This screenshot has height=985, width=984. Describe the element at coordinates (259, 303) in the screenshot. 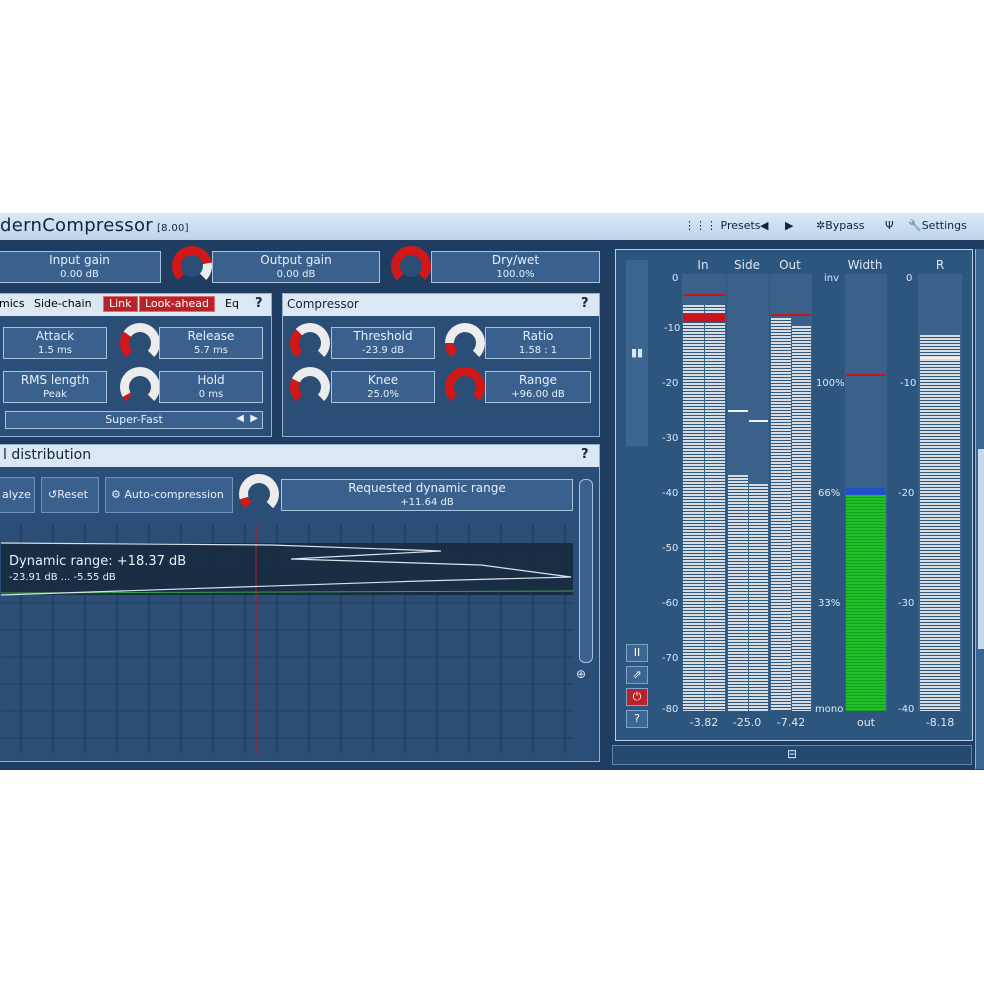

I see `dynamics-help-button: ?` at that location.